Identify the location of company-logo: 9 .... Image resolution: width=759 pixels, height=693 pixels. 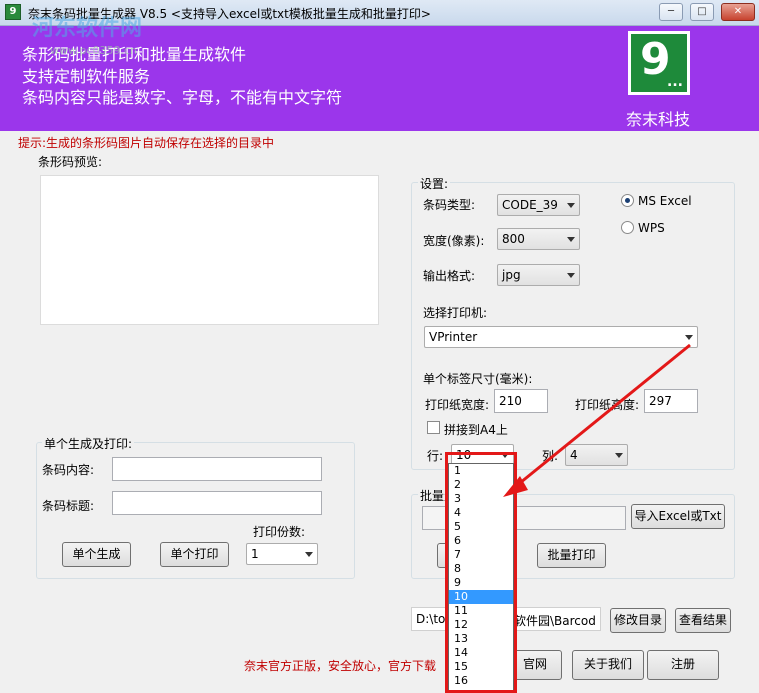
(659, 63).